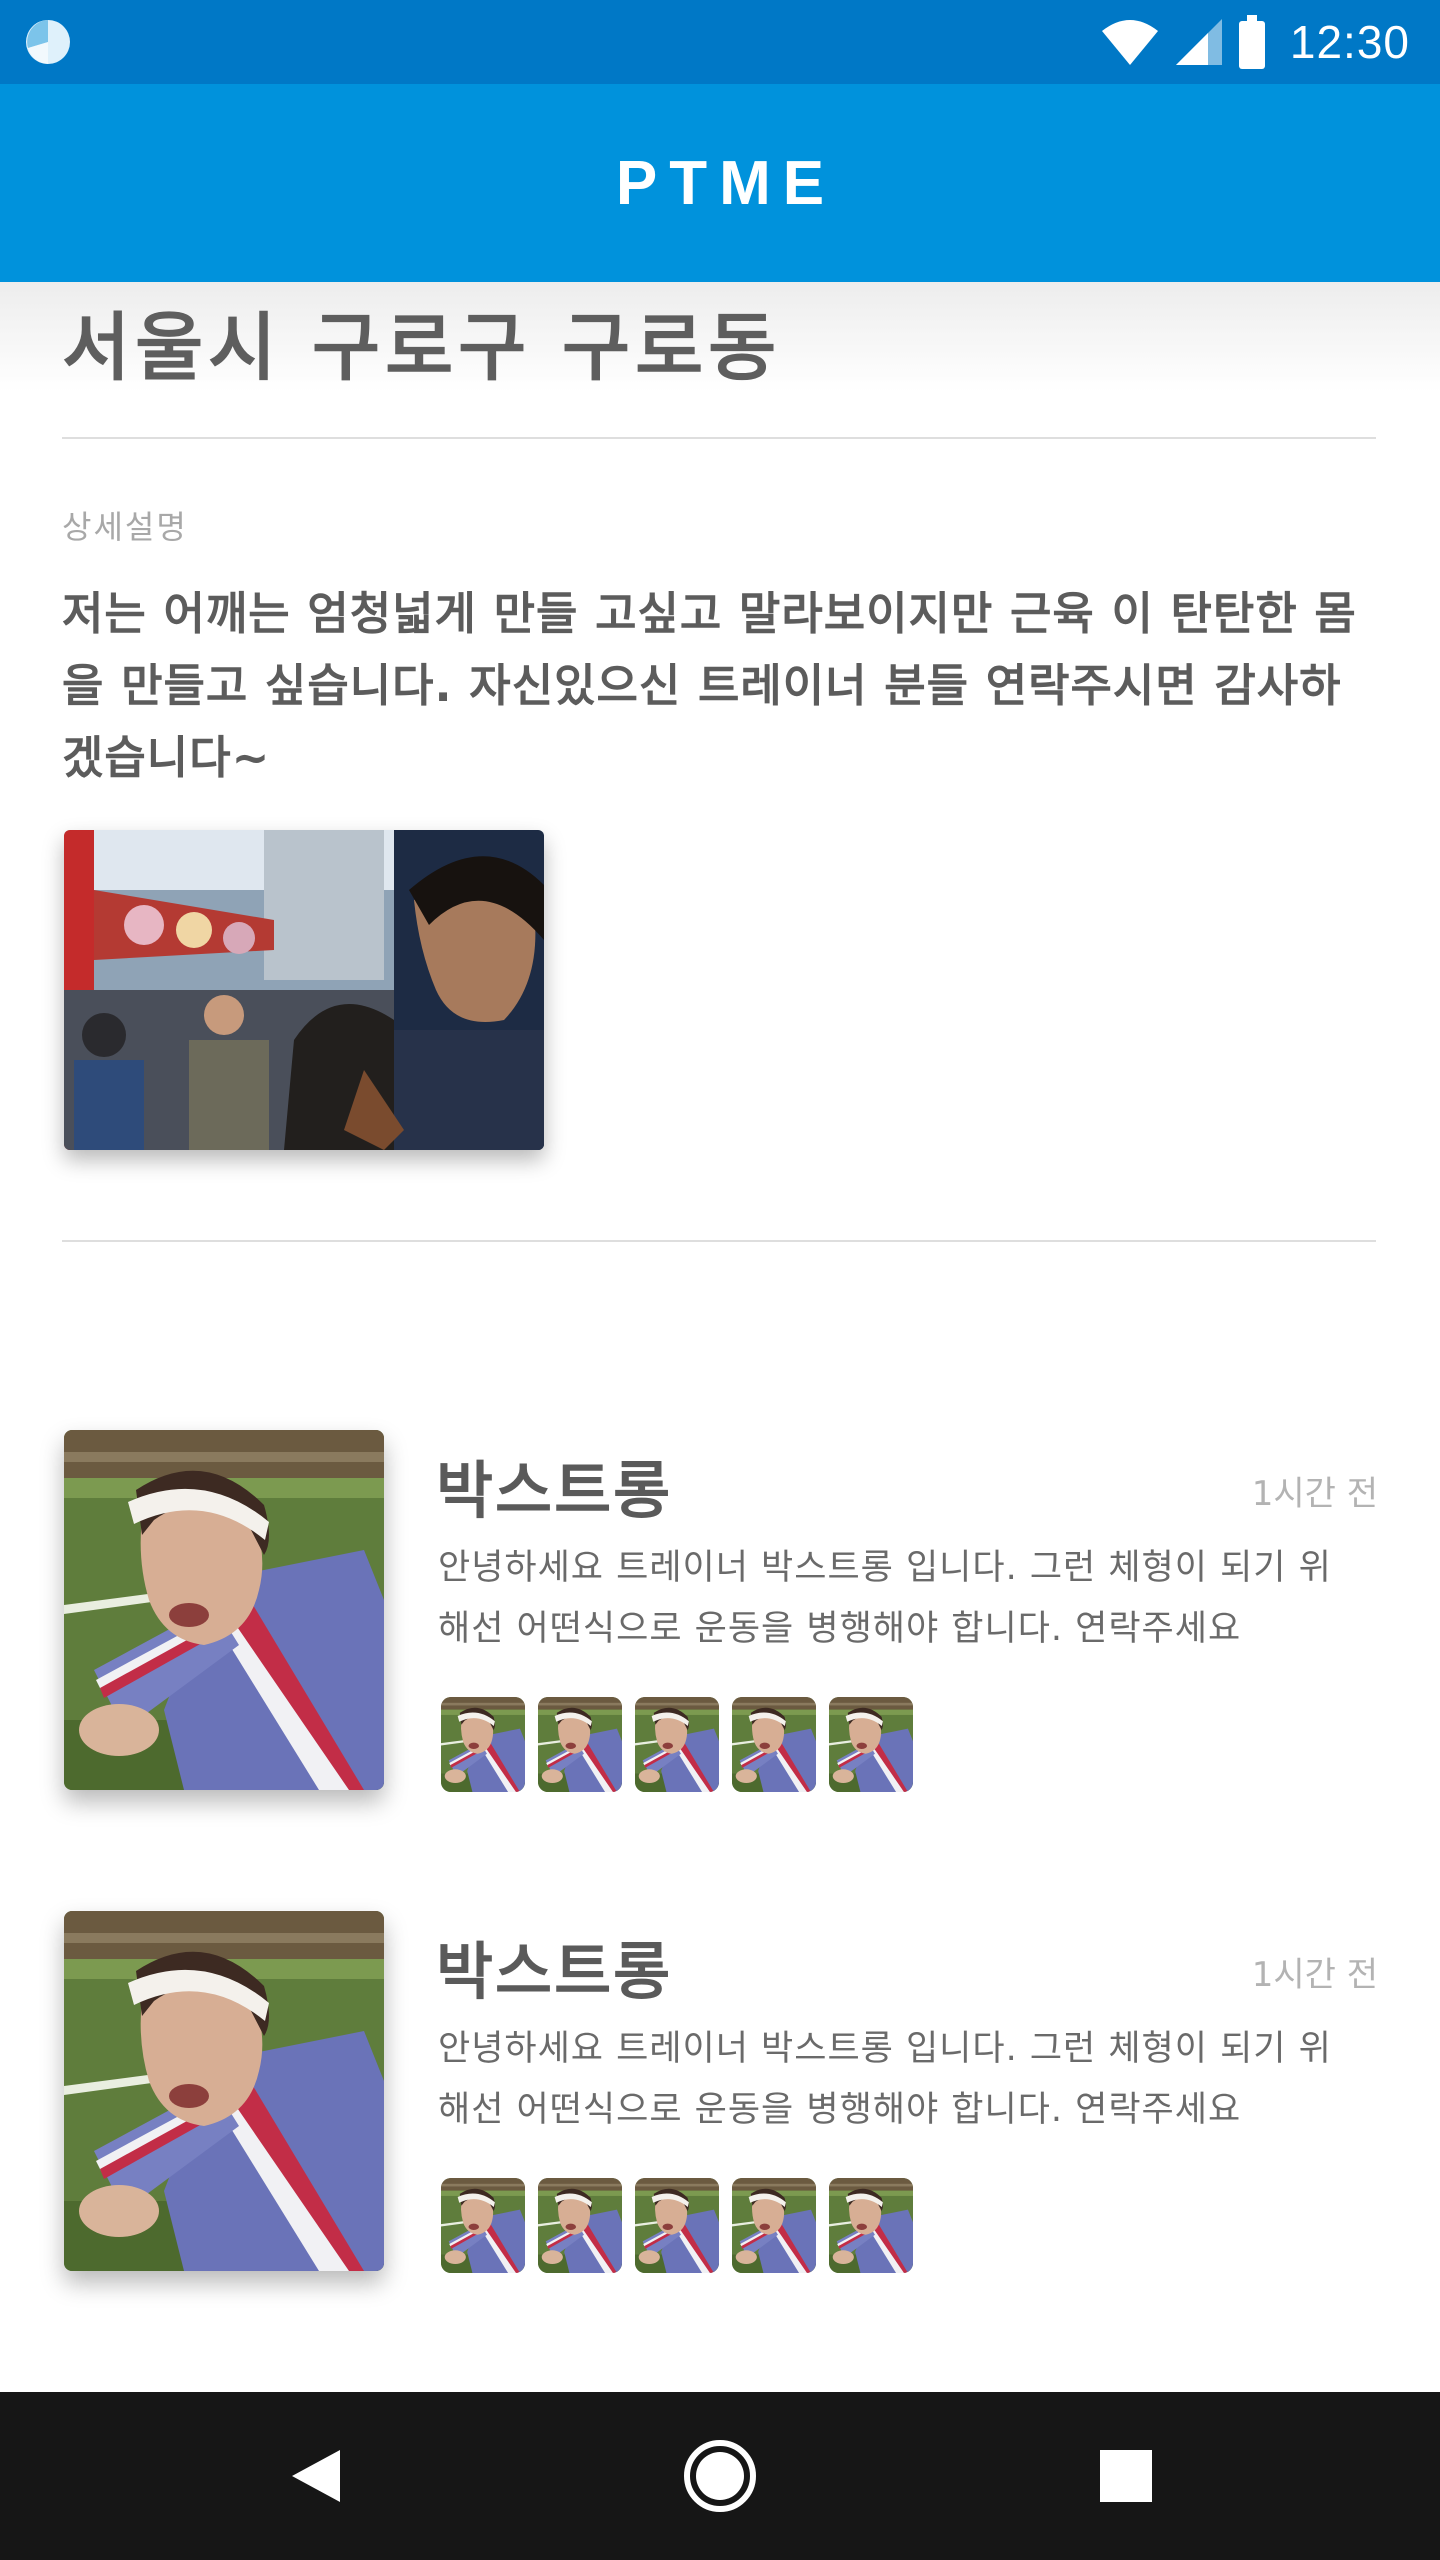  I want to click on app-bar: PTME, so click(720, 183).